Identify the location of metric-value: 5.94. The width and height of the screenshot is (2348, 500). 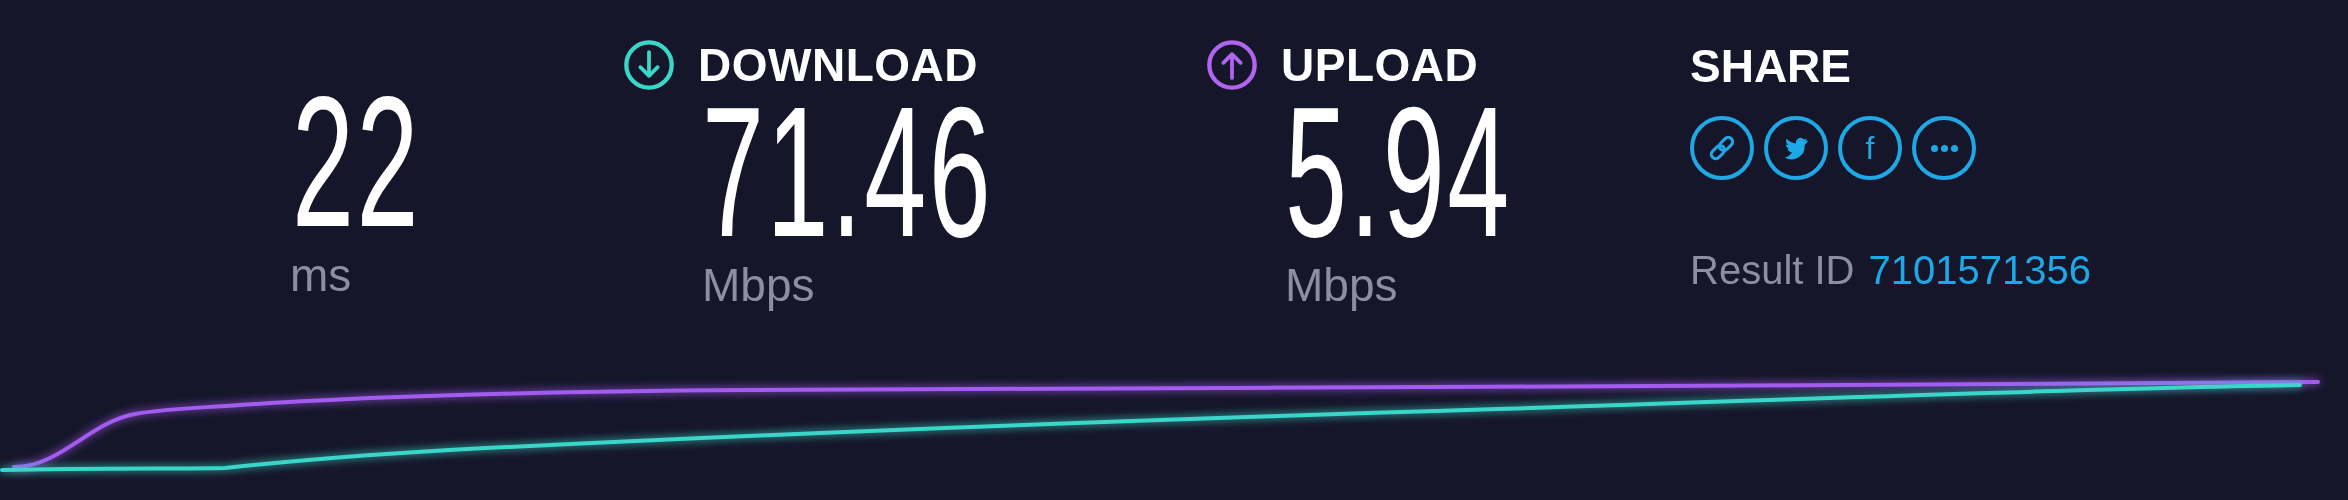
(1398, 172).